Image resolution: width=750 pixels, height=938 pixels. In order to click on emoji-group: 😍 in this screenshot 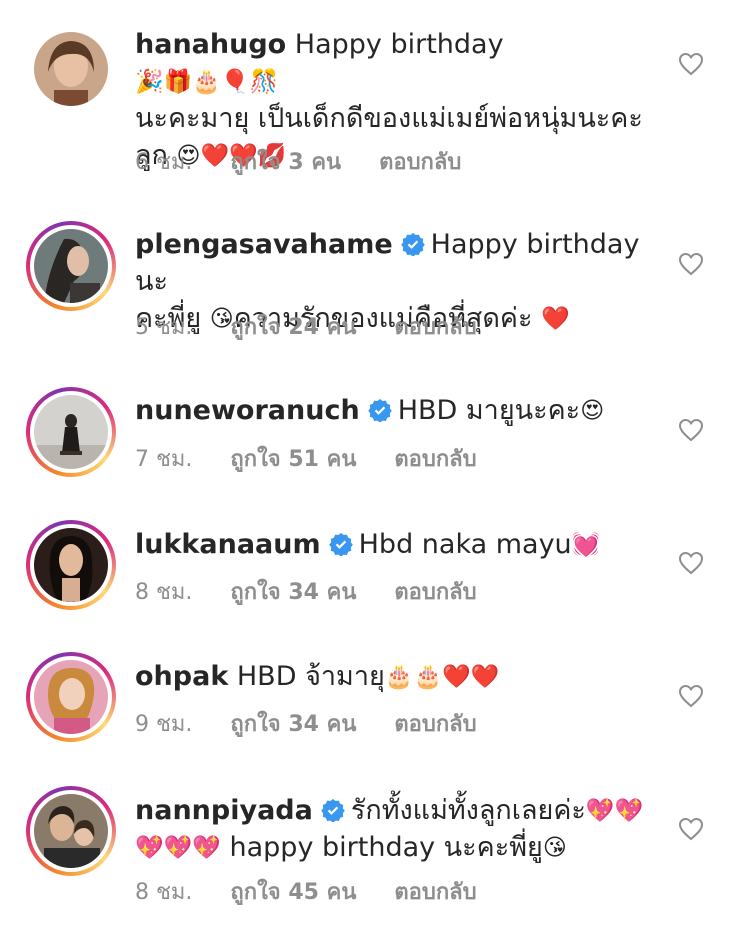, I will do `click(592, 411)`.